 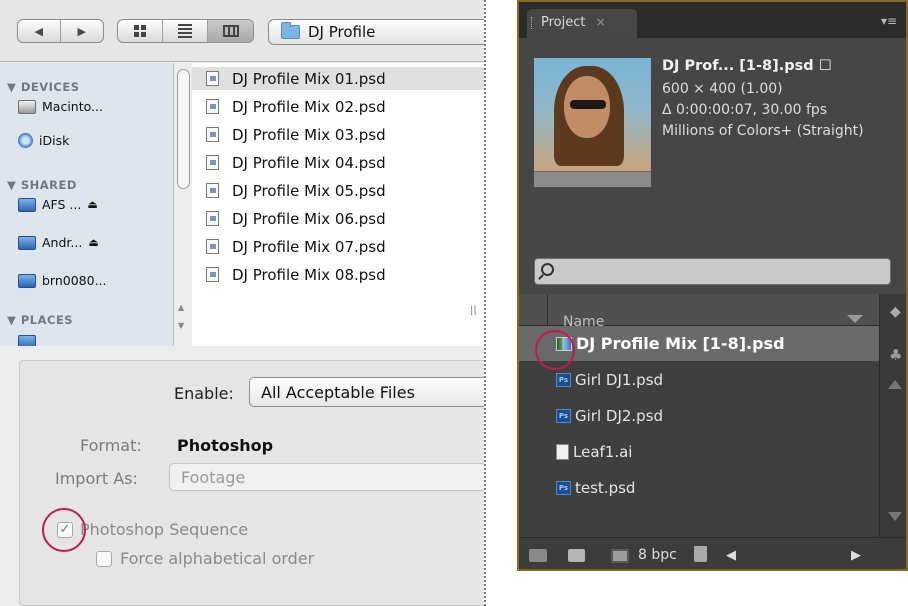 I want to click on forward-arrow-icon: ▶, so click(x=81, y=31).